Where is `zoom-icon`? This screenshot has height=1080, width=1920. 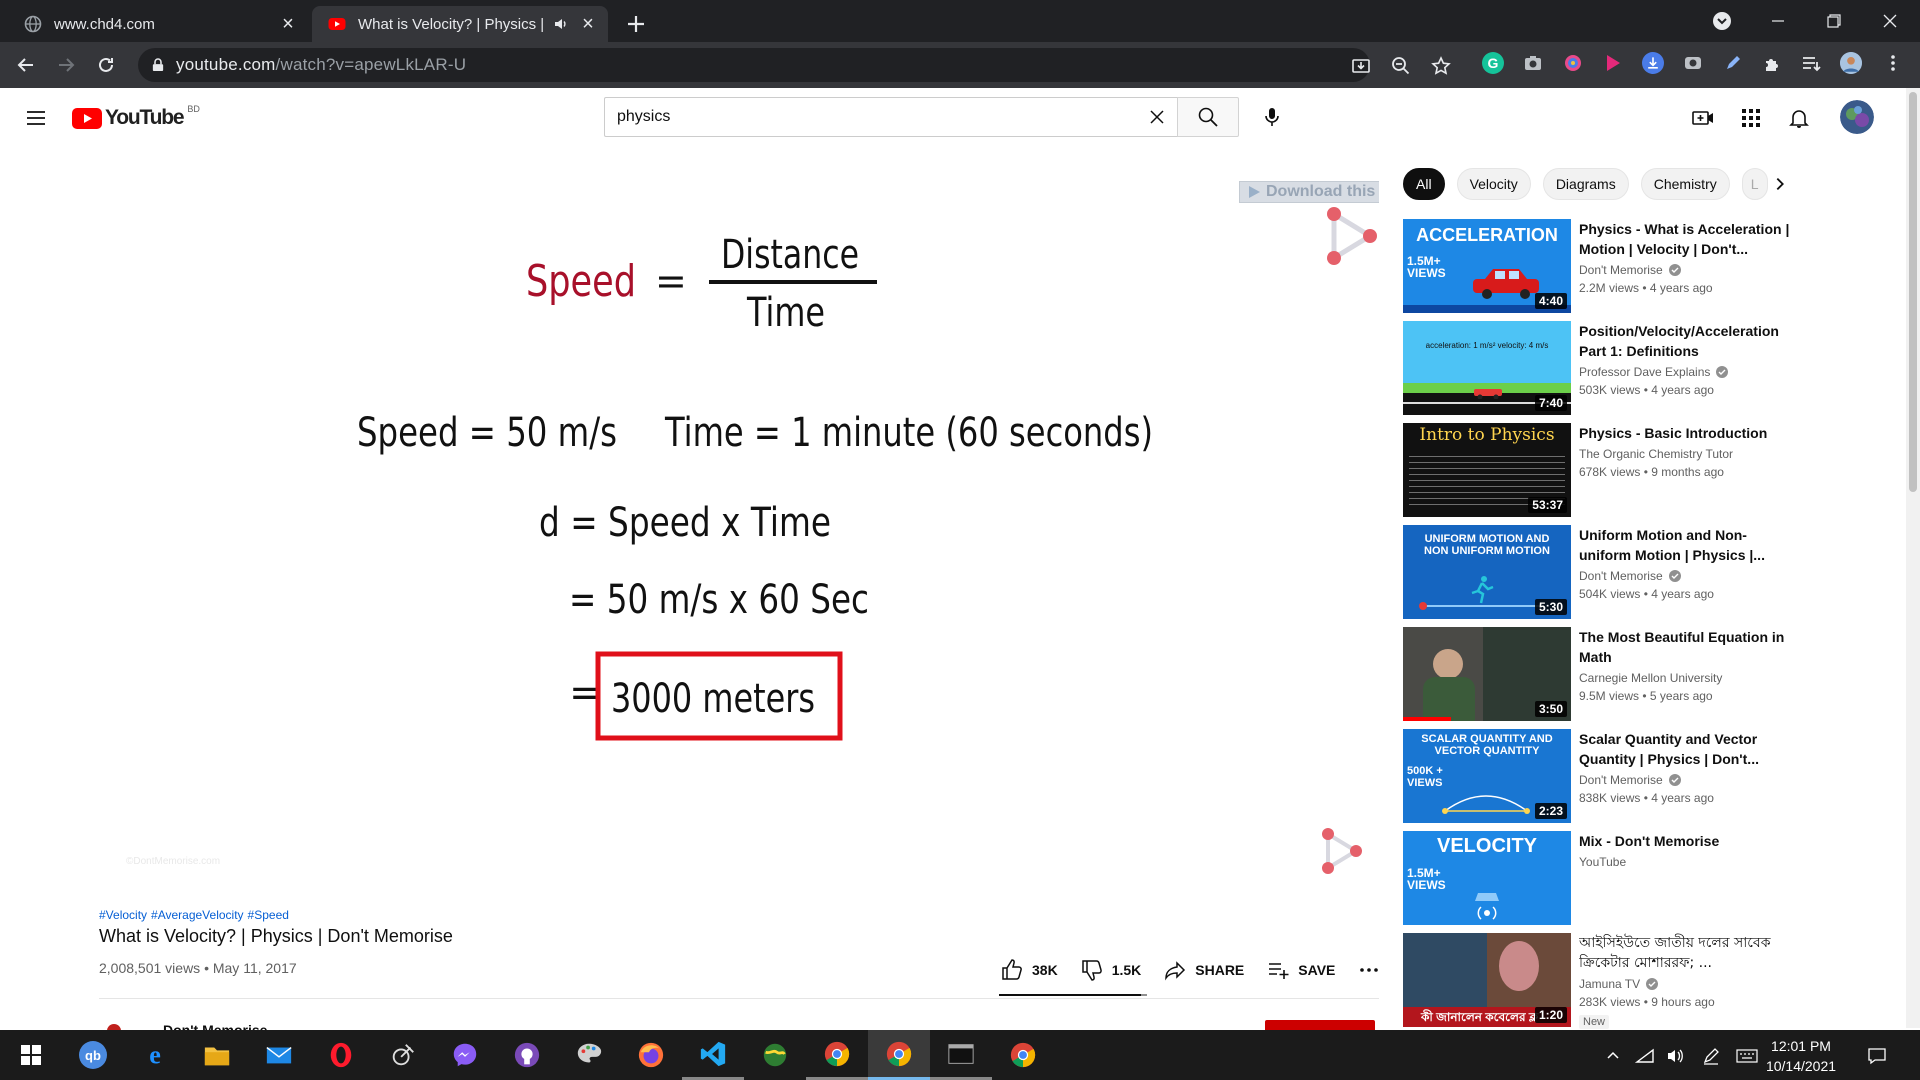 zoom-icon is located at coordinates (1401, 66).